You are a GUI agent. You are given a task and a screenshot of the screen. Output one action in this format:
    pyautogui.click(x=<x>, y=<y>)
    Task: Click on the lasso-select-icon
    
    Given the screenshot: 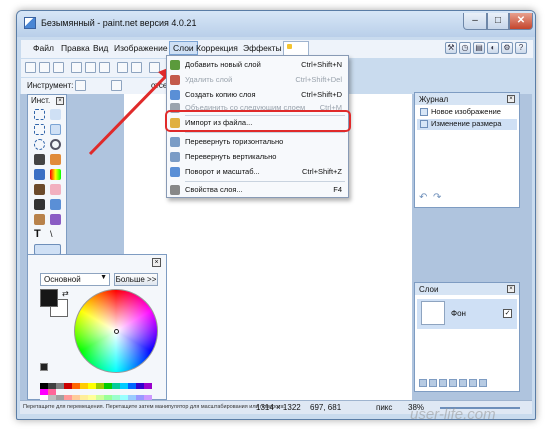 What is the action you would take?
    pyautogui.click(x=39, y=129)
    